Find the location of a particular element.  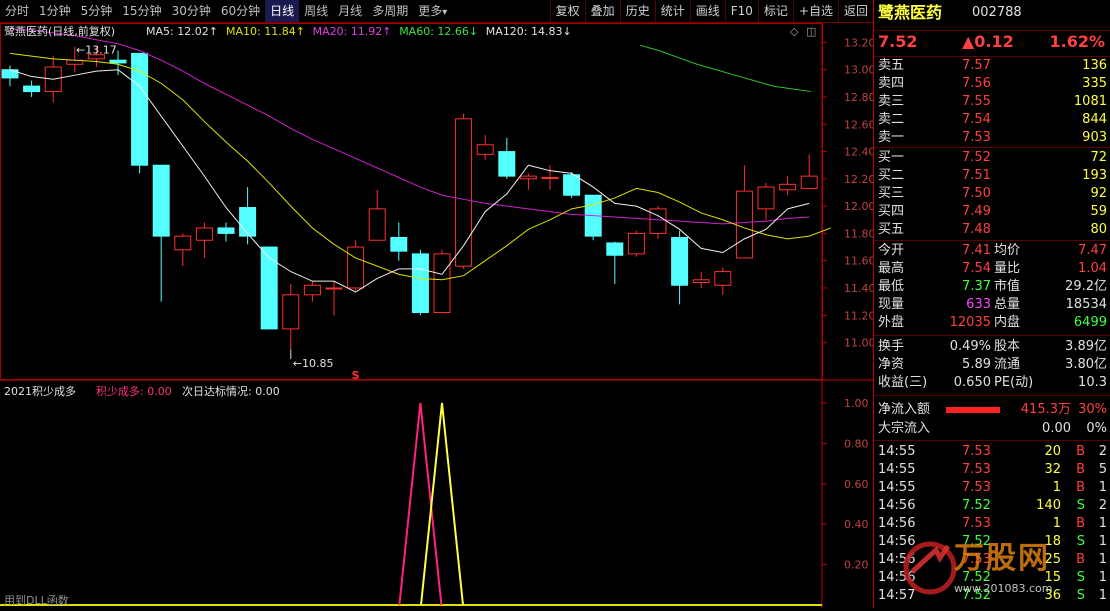

period-tab: 5分钟 is located at coordinates (97, 11).